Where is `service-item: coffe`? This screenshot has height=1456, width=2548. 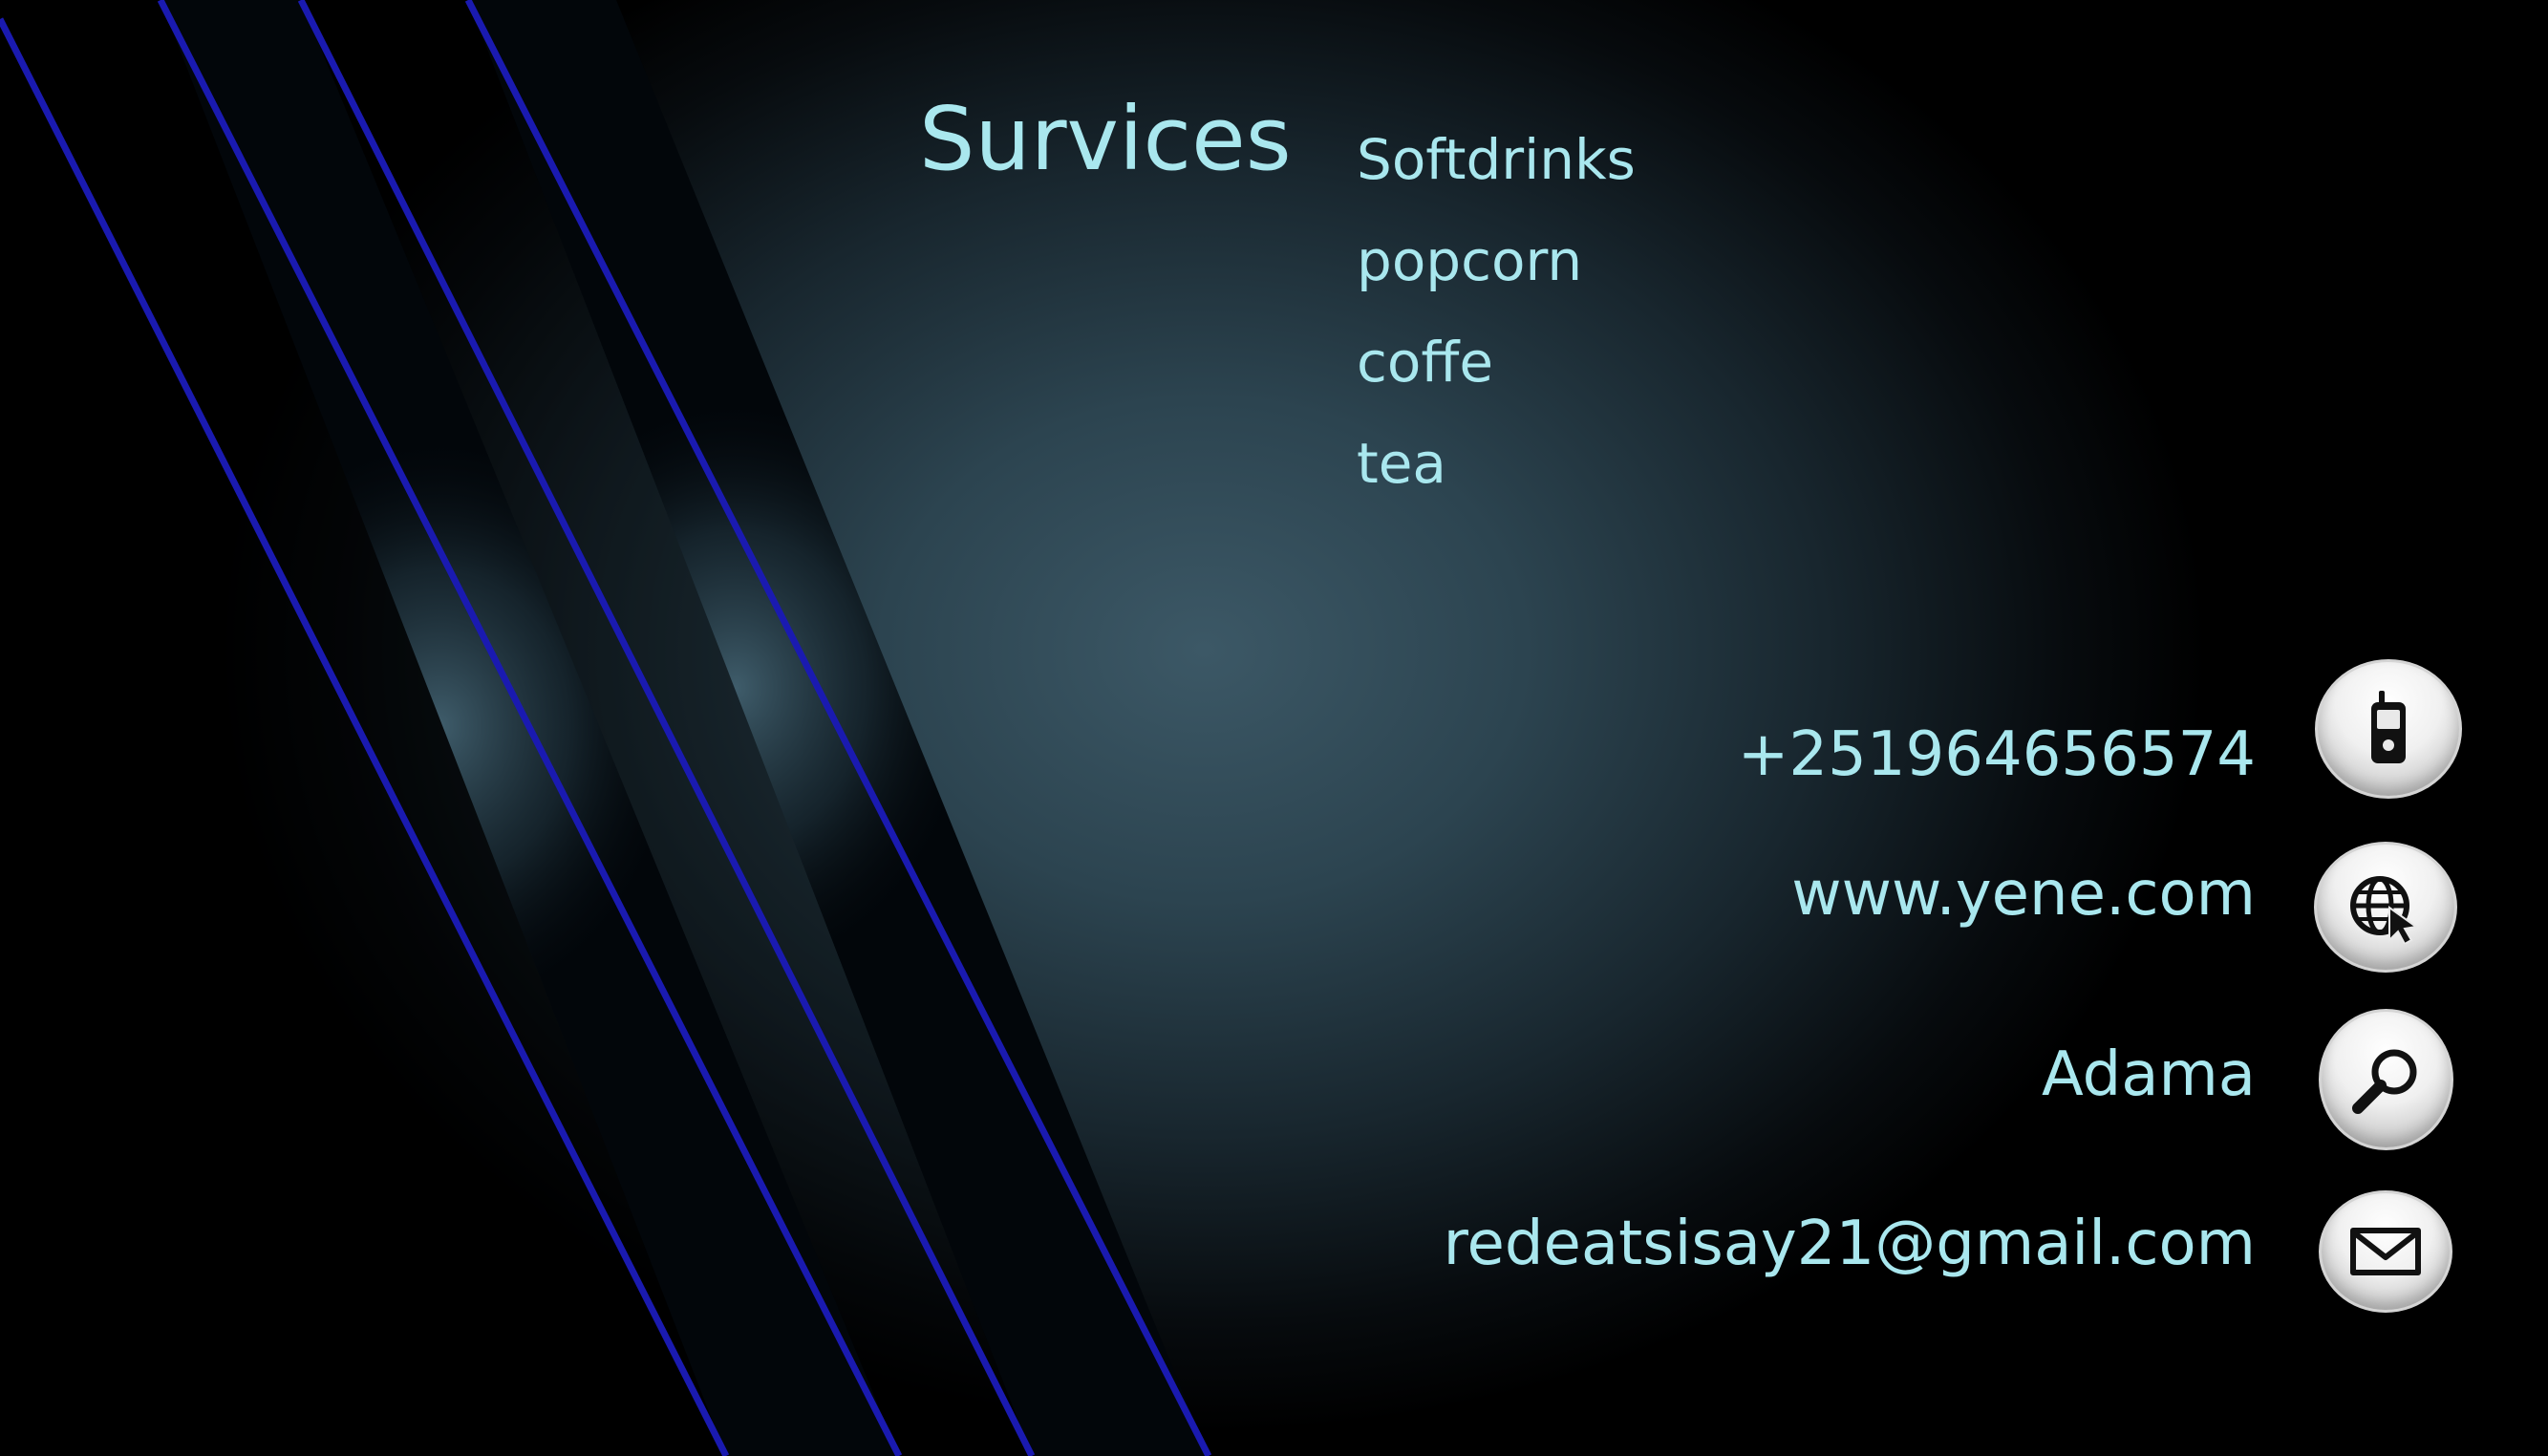
service-item: coffe is located at coordinates (1425, 362).